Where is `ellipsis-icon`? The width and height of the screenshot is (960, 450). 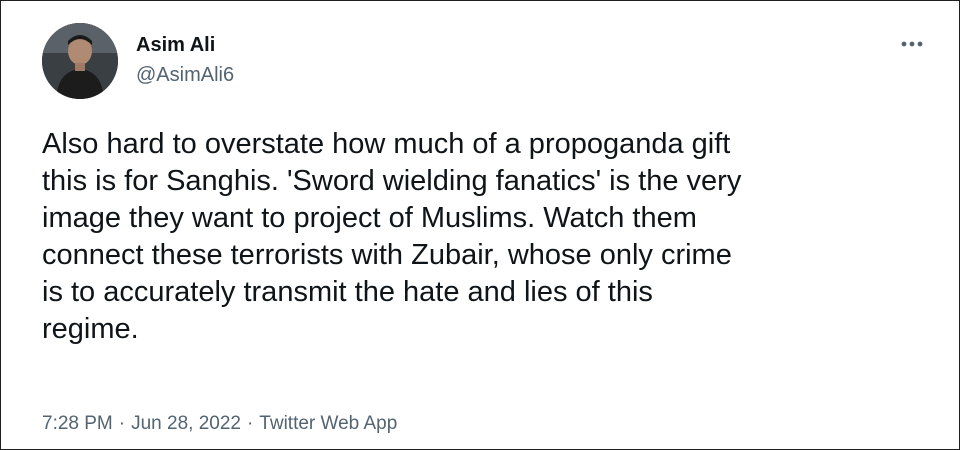 ellipsis-icon is located at coordinates (912, 44).